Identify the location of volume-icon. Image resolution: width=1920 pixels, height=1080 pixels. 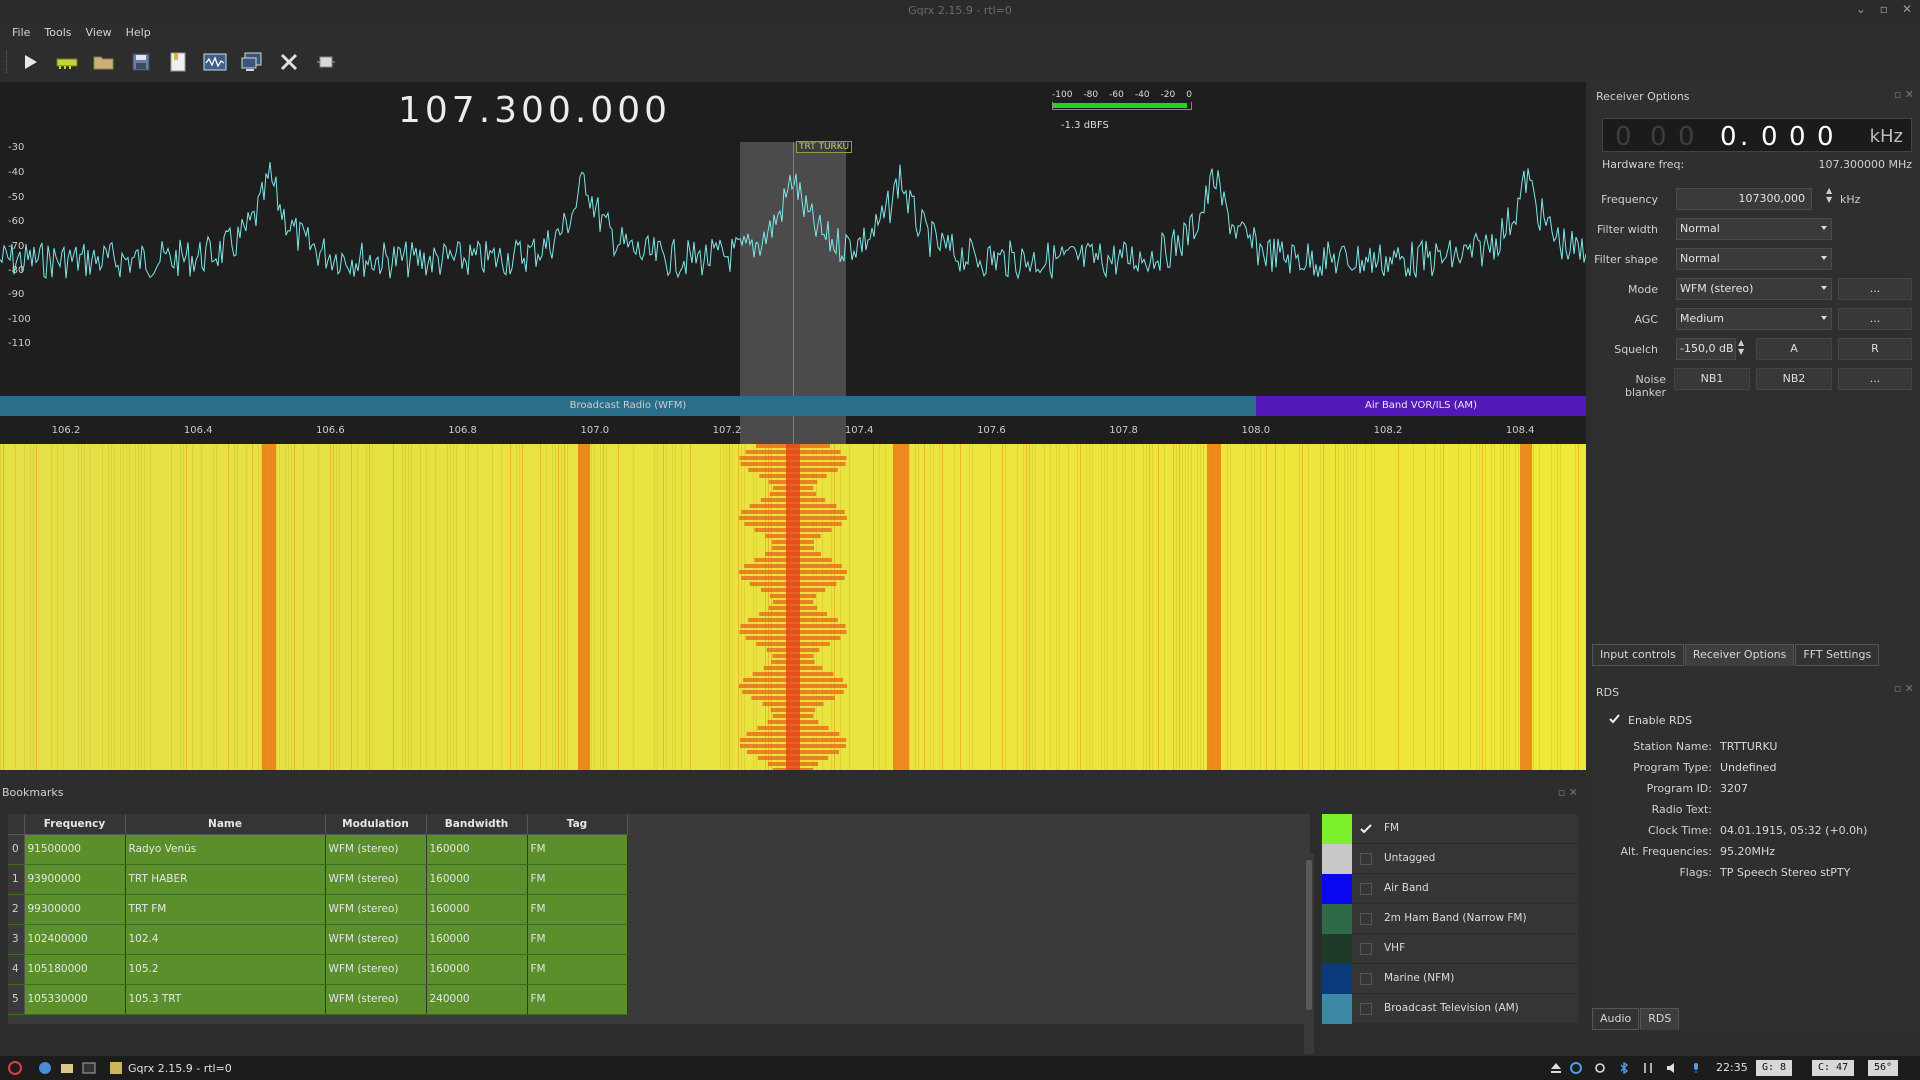
(1672, 1068).